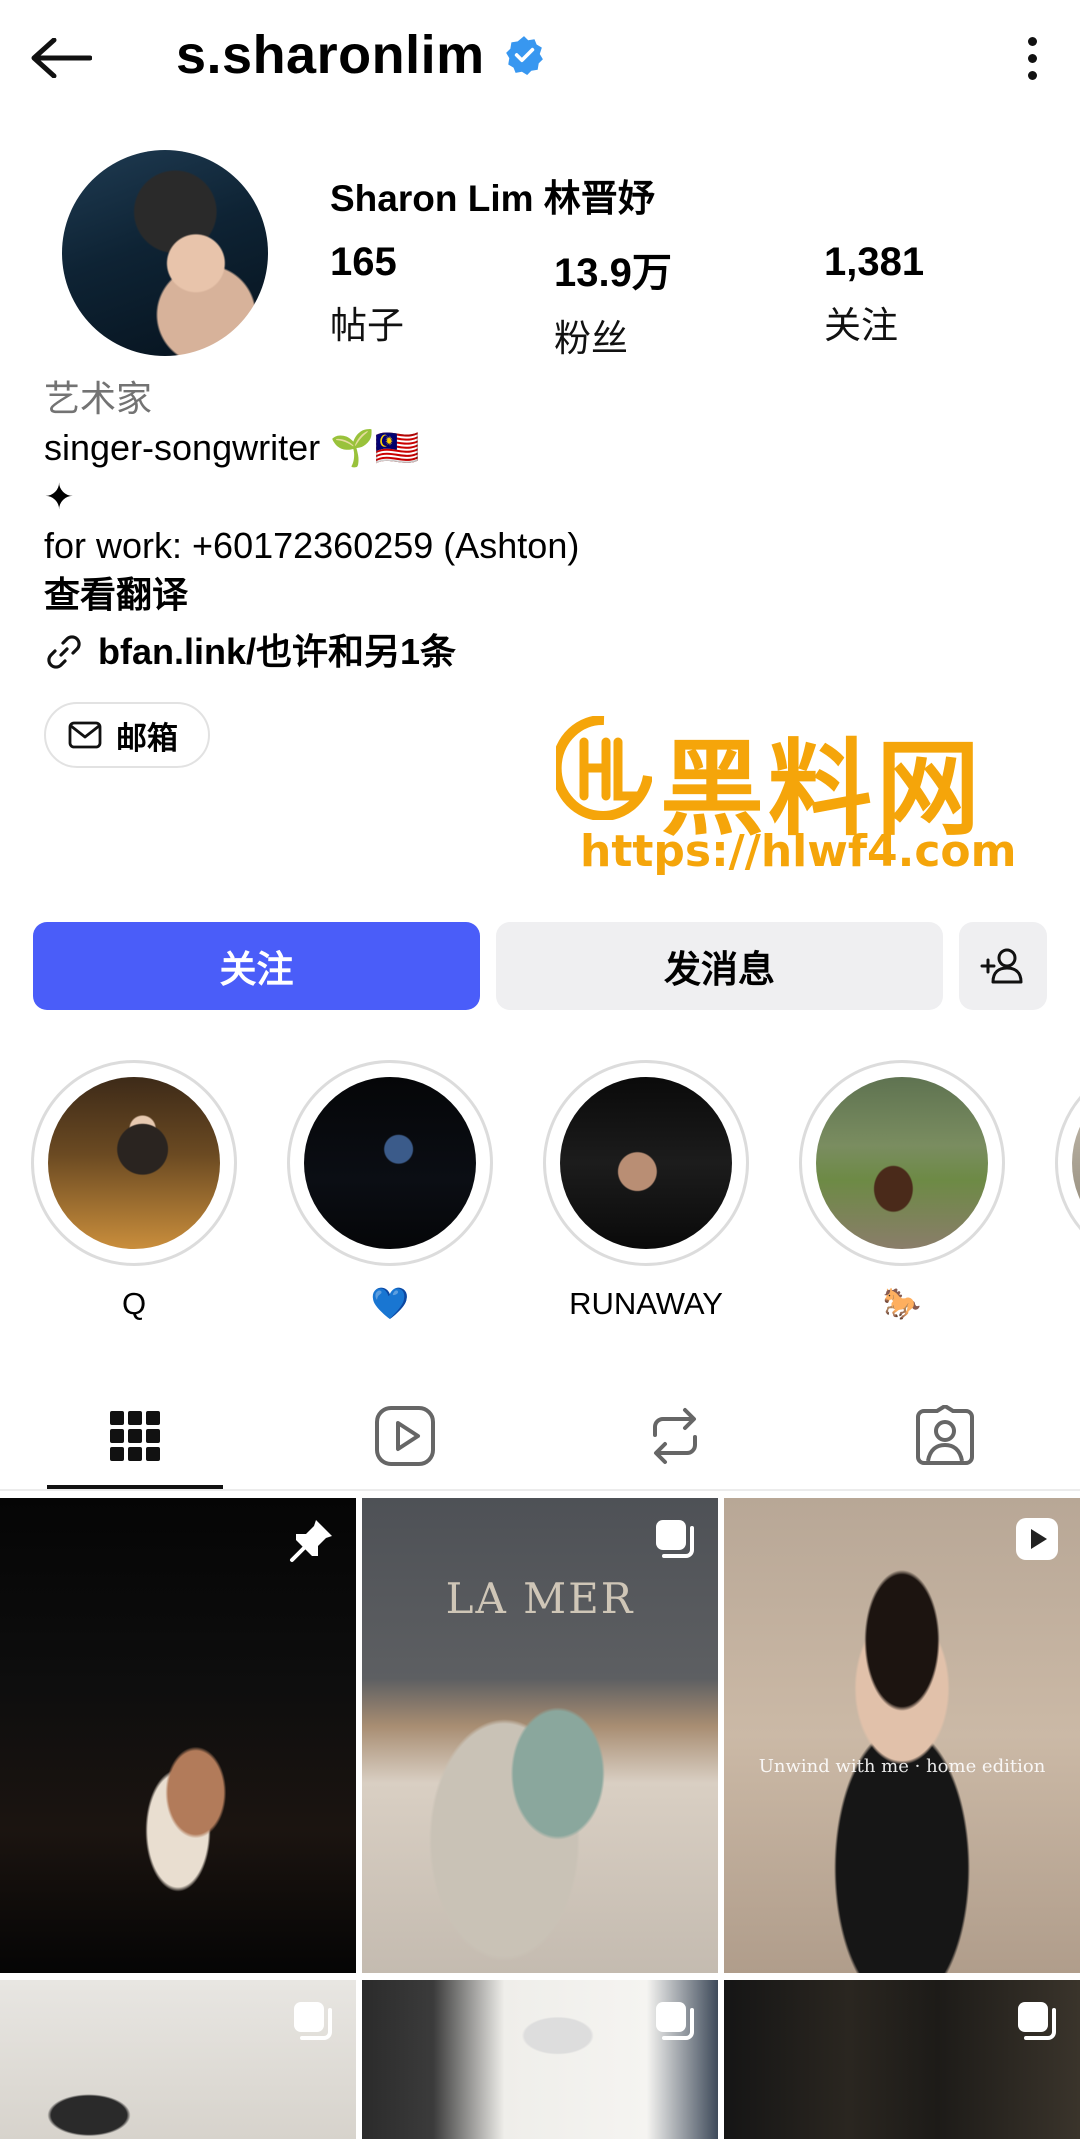 The image size is (1080, 2139). Describe the element at coordinates (59, 496) in the screenshot. I see `bio-line: ✦` at that location.